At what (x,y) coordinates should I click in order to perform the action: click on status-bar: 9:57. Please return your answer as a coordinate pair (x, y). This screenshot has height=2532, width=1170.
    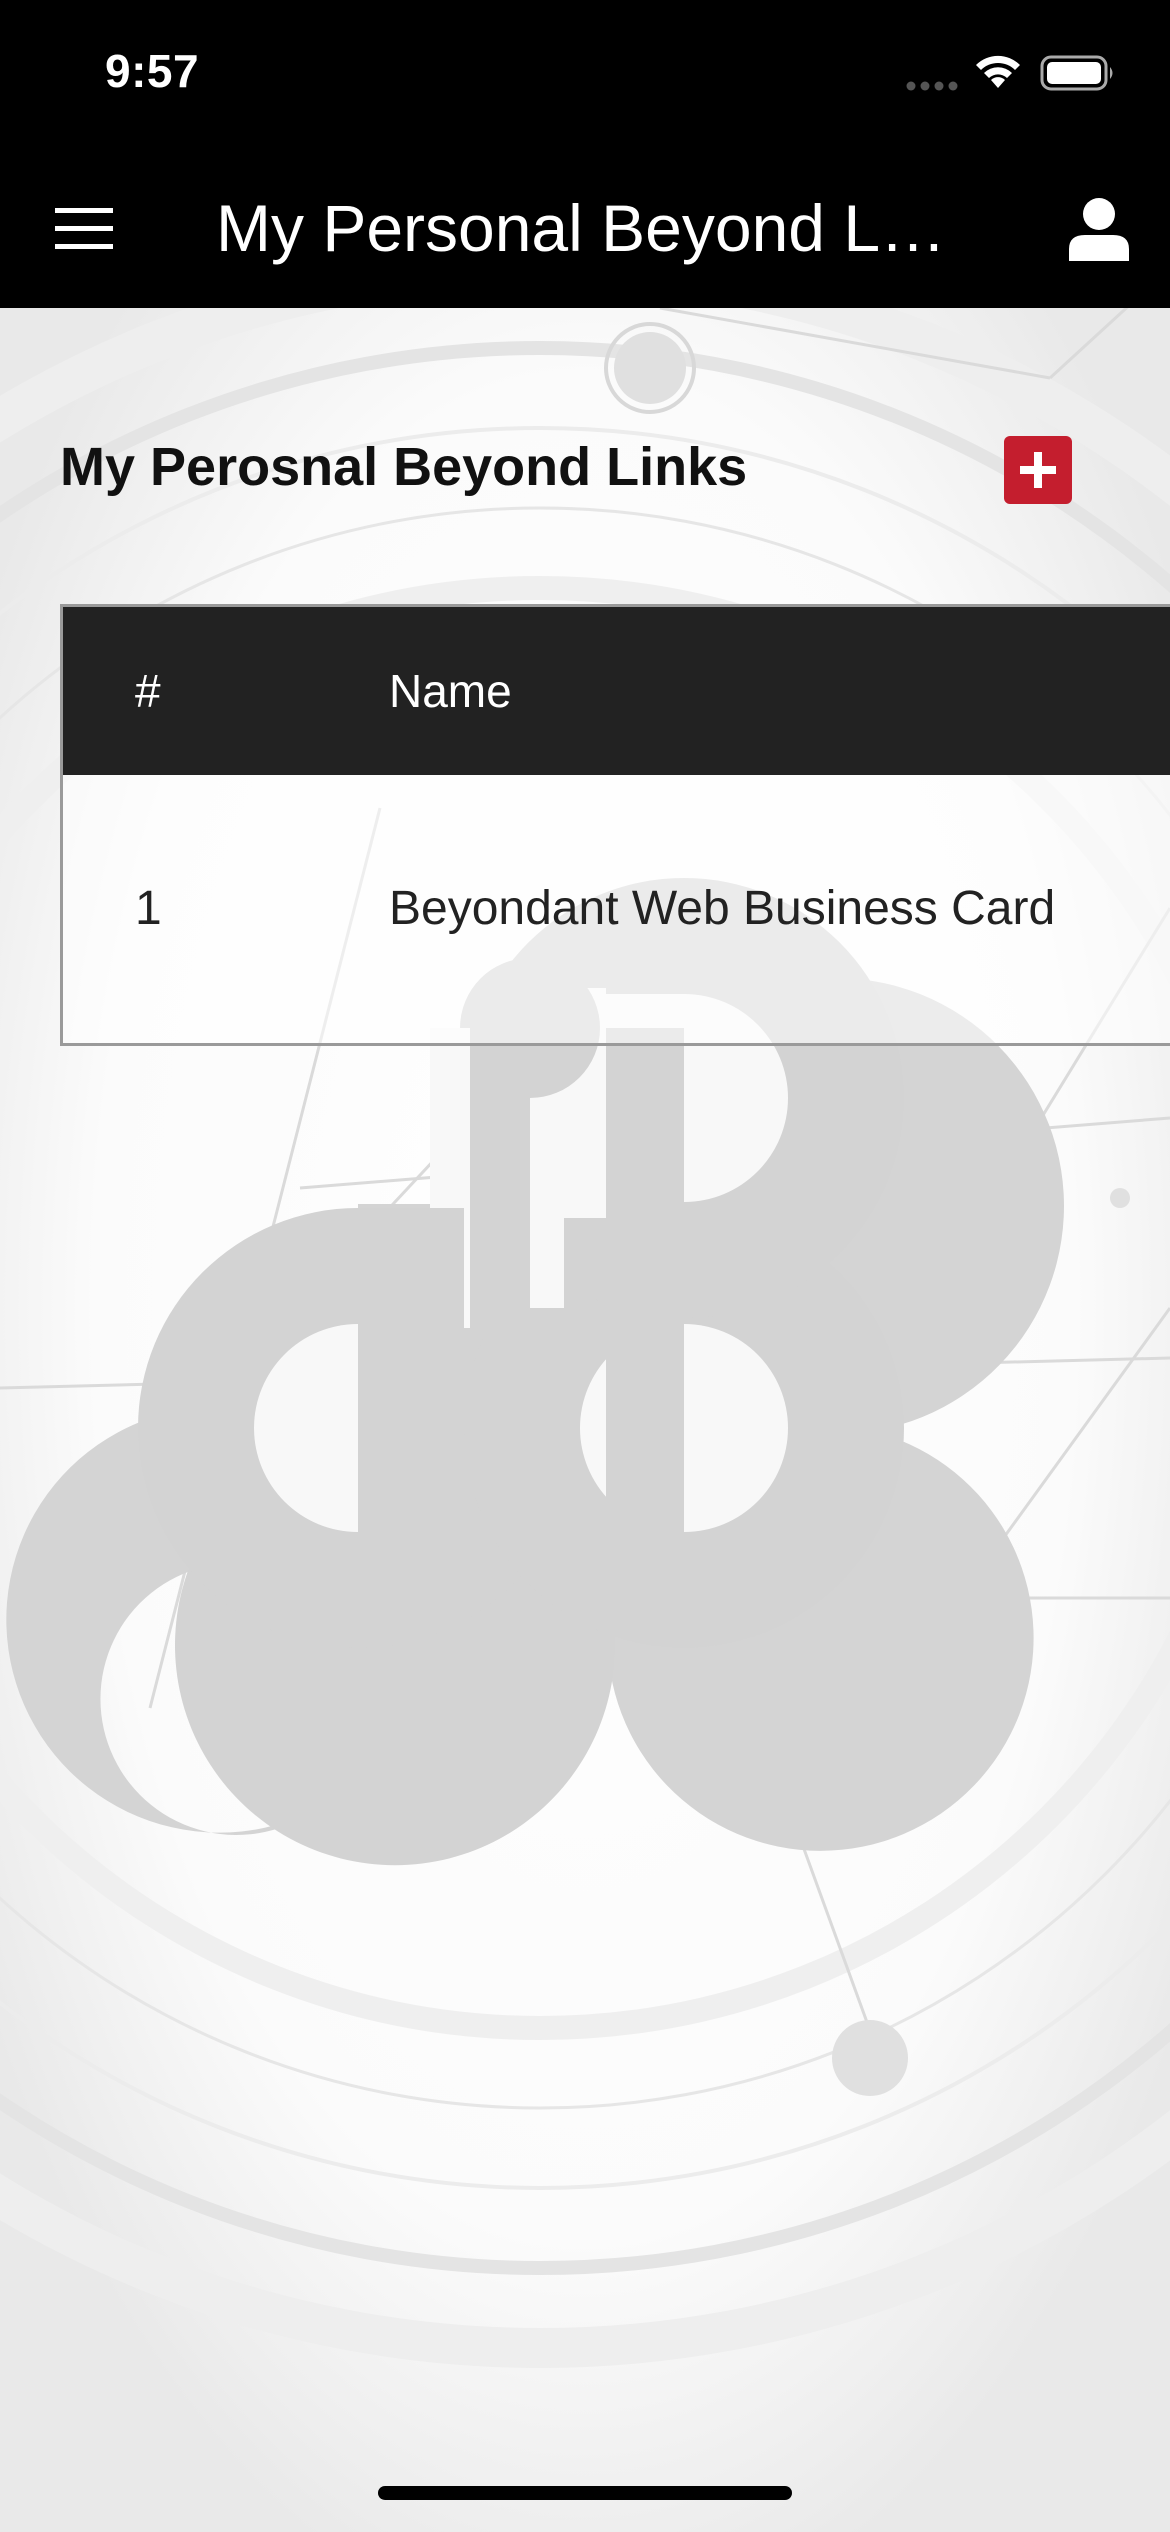
    Looking at the image, I should click on (585, 75).